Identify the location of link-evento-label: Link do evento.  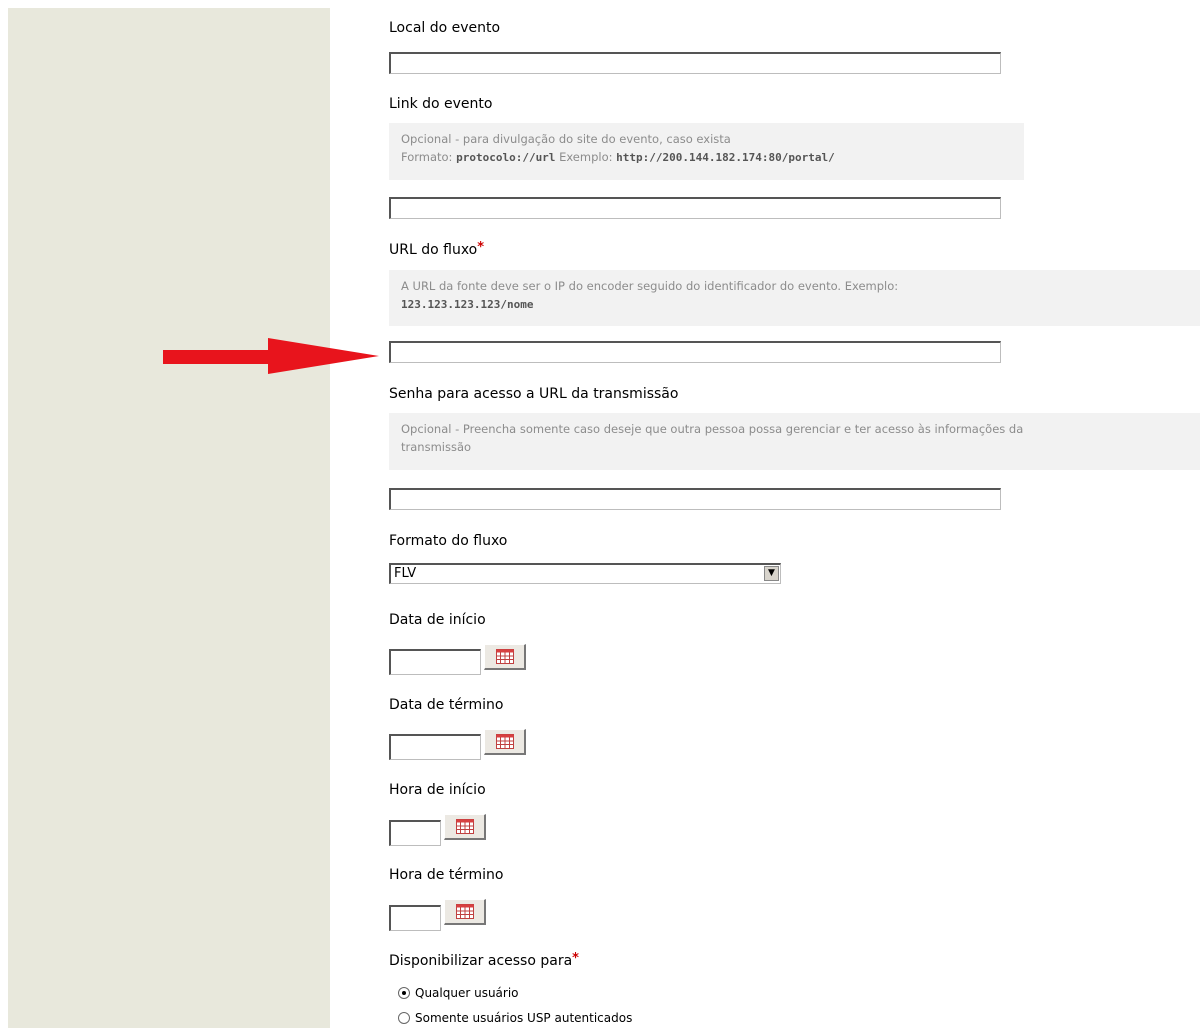
(441, 104).